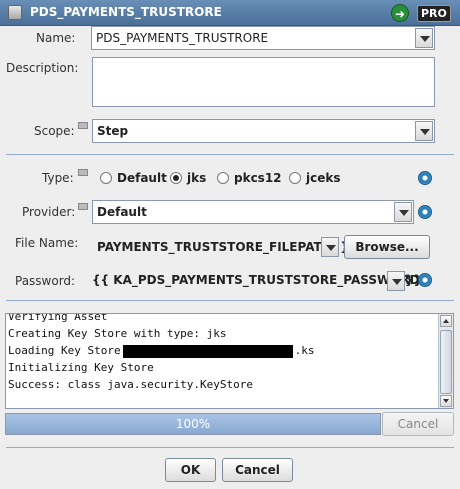 The image size is (460, 489). What do you see at coordinates (47, 243) in the screenshot?
I see `filename-label: File Name:` at bounding box center [47, 243].